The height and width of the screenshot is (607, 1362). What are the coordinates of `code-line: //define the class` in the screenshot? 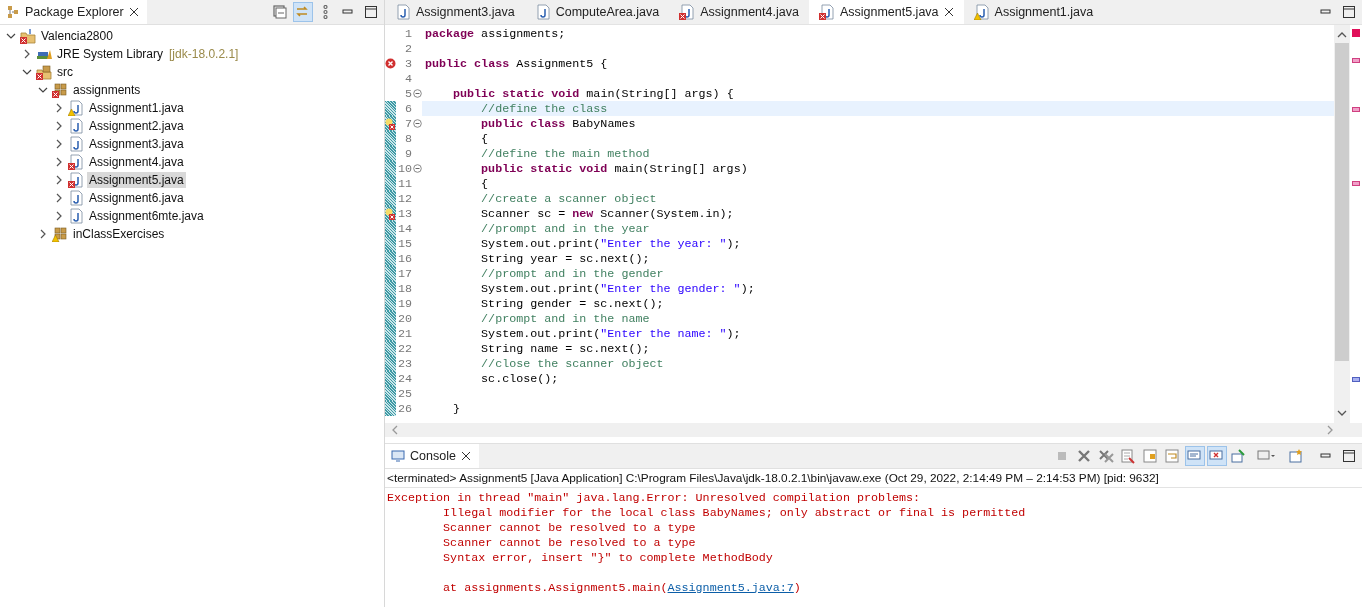 It's located at (544, 108).